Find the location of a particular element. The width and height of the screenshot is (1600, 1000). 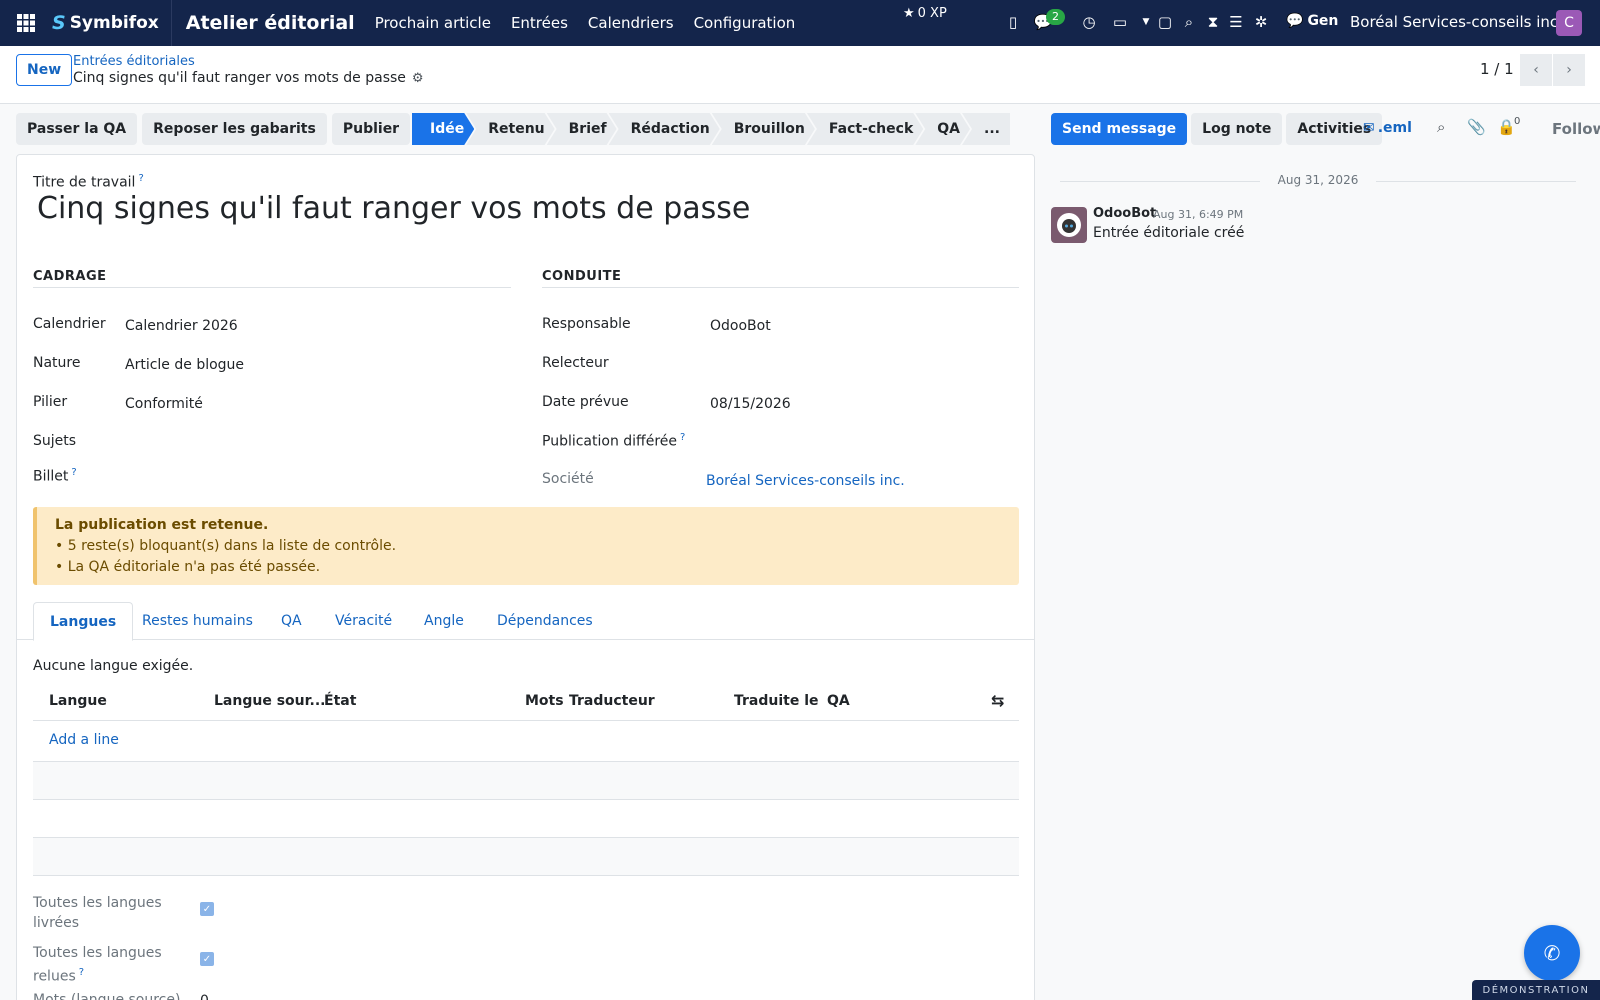

note-icon: ▢ is located at coordinates (1165, 22).